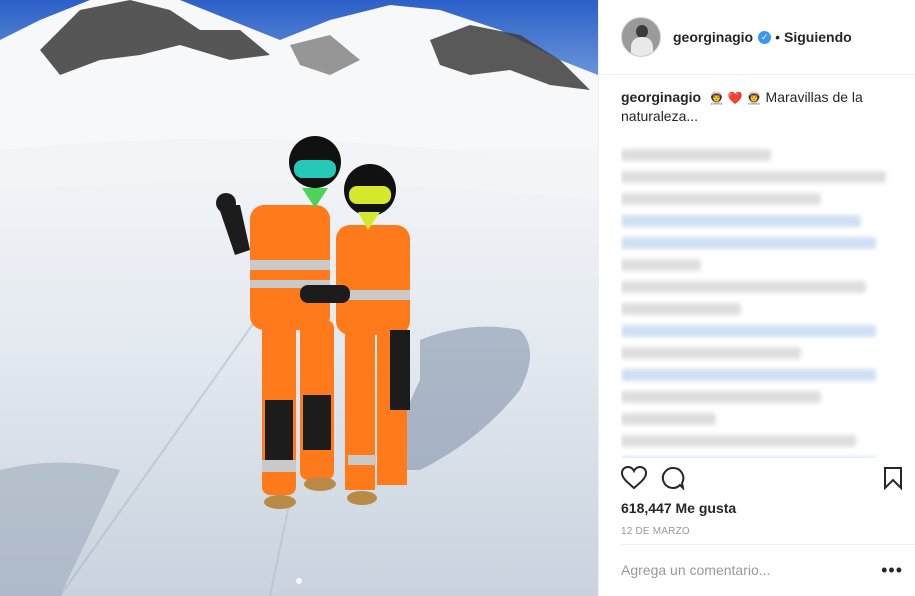 The width and height of the screenshot is (915, 596). I want to click on likes-count: 618,447 Me gusta, so click(678, 508).